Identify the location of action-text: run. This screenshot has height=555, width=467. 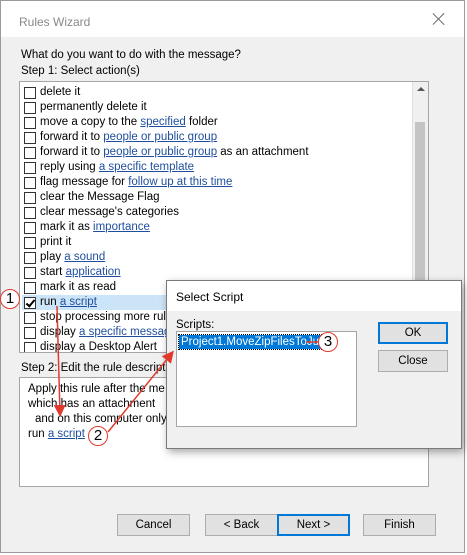
(50, 302).